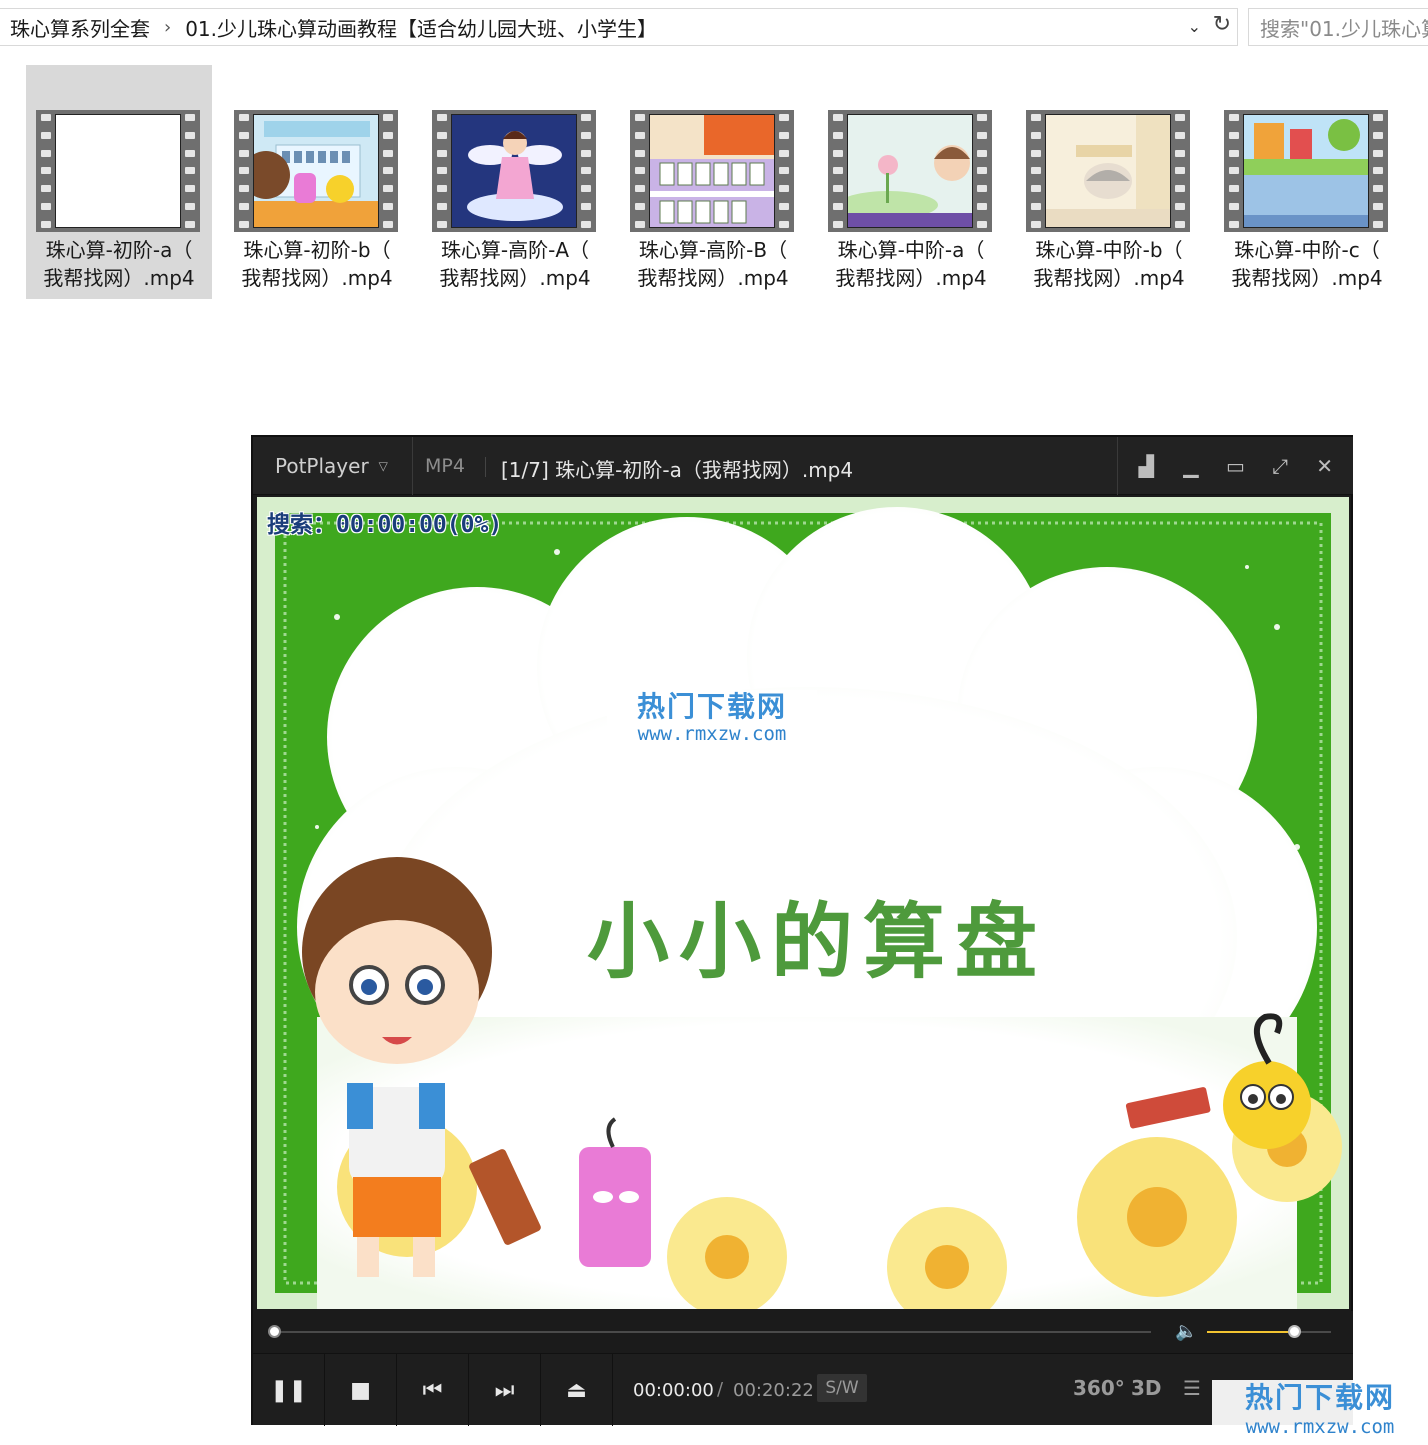 This screenshot has height=1445, width=1428. I want to click on video-watermark: 热门下载网 www.rmxzw.com, so click(712, 717).